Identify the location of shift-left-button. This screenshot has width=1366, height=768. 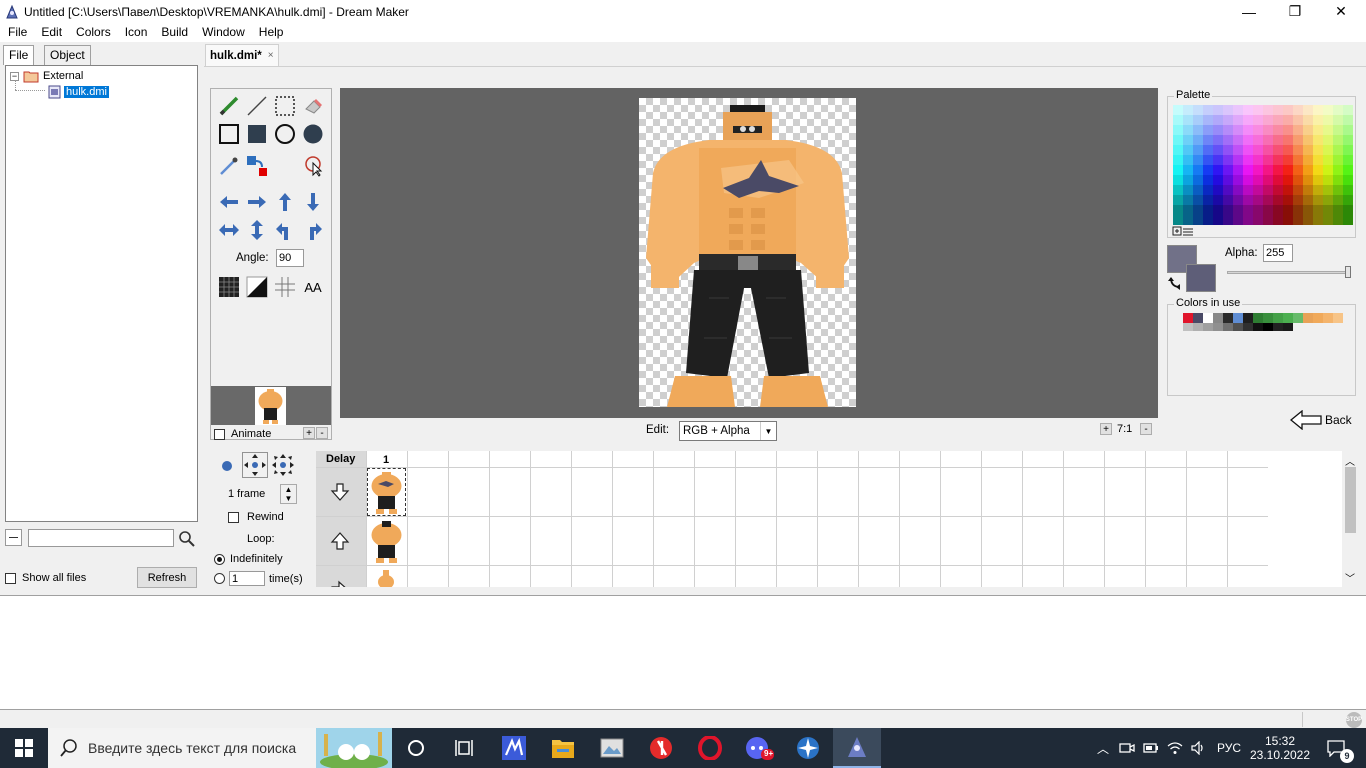
(229, 202).